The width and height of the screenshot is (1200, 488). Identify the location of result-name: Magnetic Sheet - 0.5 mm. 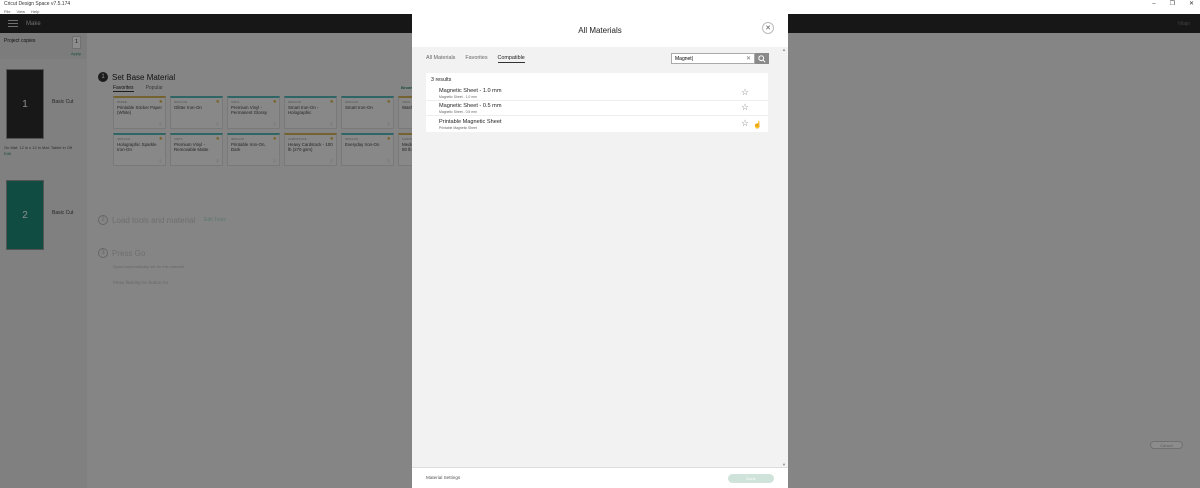
(470, 106).